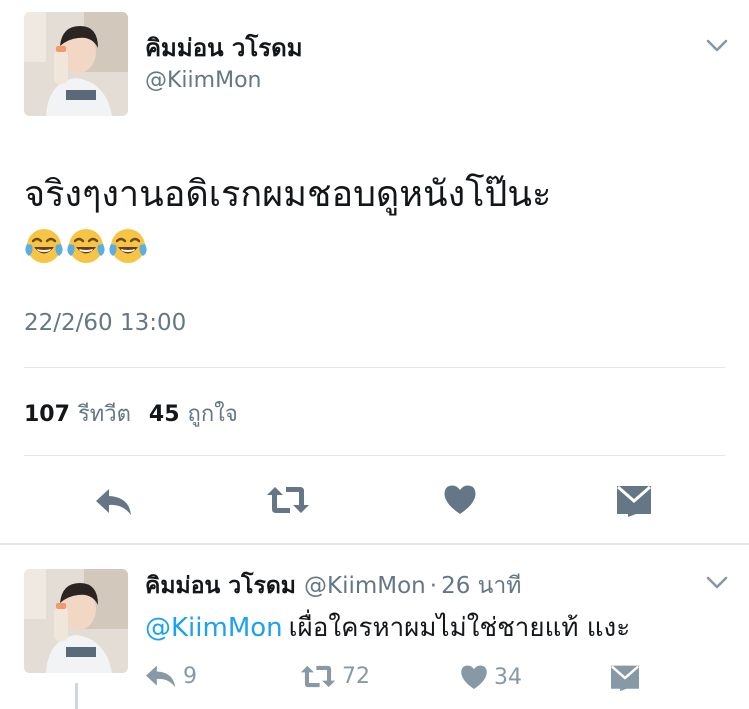 This screenshot has width=749, height=709. Describe the element at coordinates (288, 194) in the screenshot. I see `tweet-text: จริงๆงานอดิเรกผมชอบดูหนังโป๊นะ` at that location.